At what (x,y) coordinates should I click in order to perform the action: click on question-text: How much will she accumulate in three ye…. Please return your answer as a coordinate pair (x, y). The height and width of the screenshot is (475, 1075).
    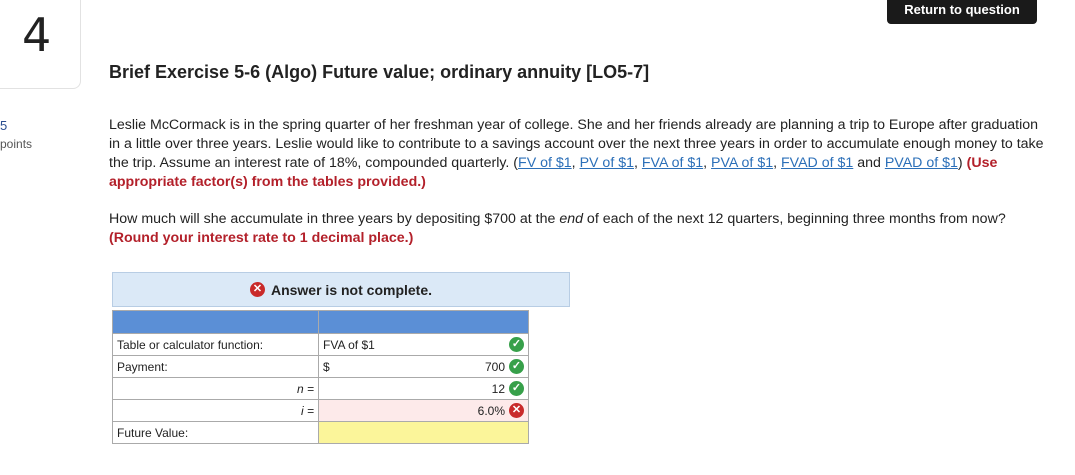
    Looking at the image, I should click on (334, 219).